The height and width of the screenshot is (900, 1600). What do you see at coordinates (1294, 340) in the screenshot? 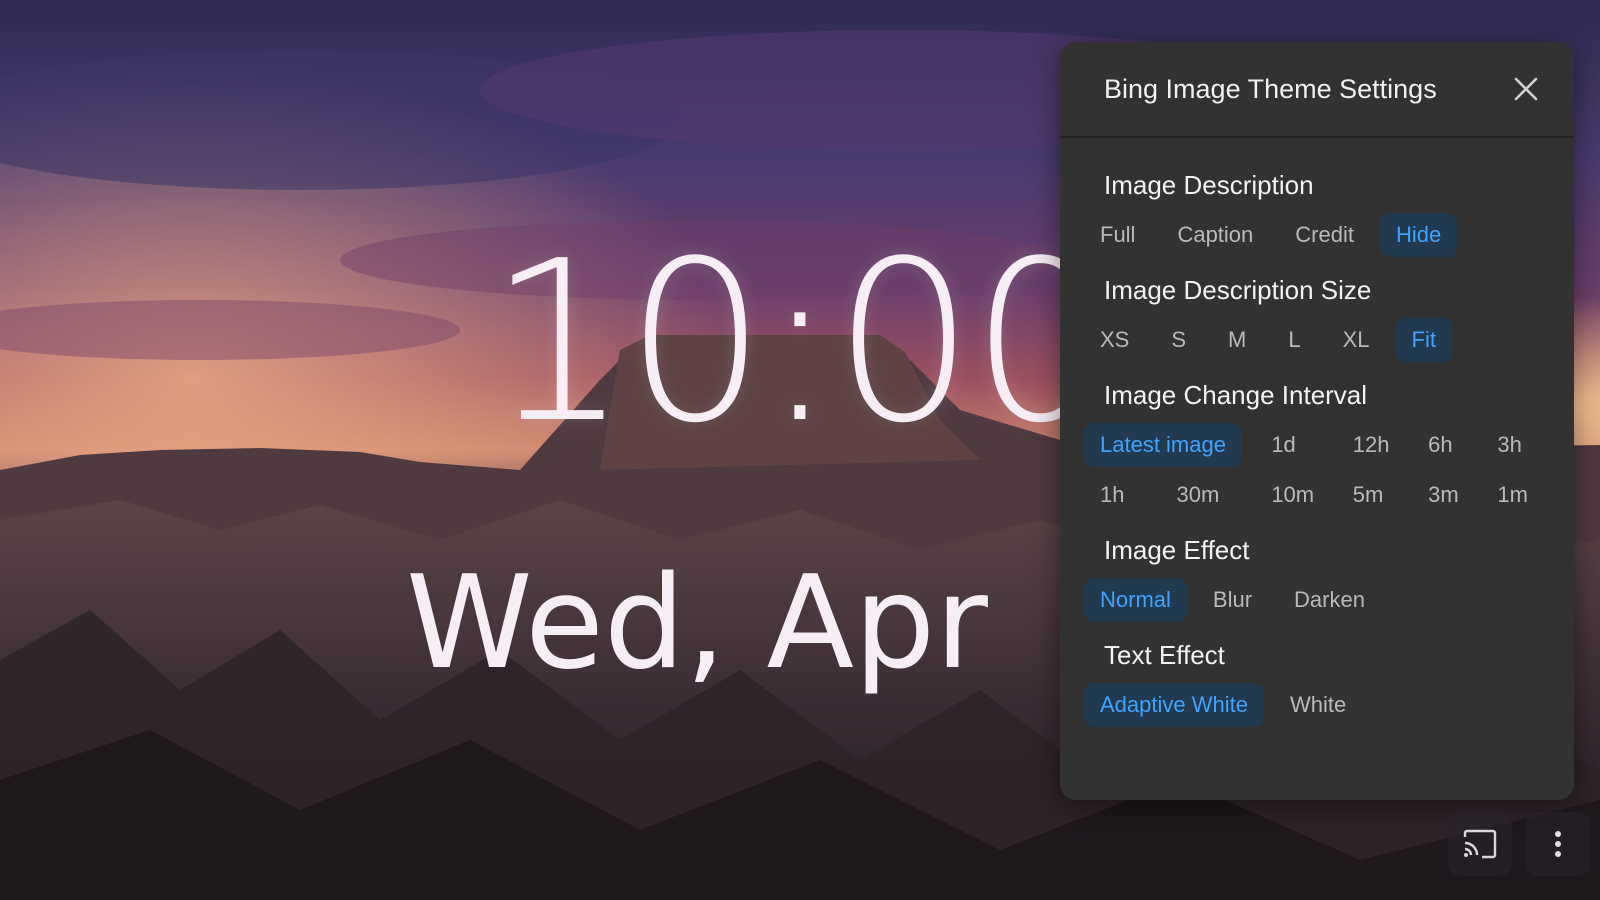
I see `option-l: L` at bounding box center [1294, 340].